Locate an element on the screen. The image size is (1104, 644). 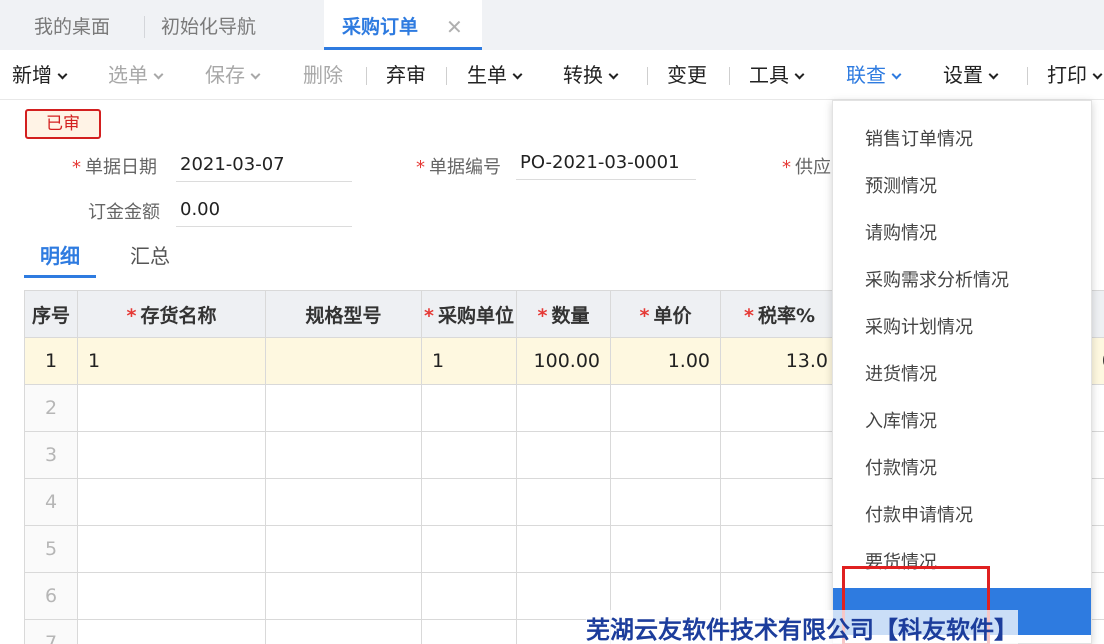
col-item-name: * 存货名称 is located at coordinates (171, 314).